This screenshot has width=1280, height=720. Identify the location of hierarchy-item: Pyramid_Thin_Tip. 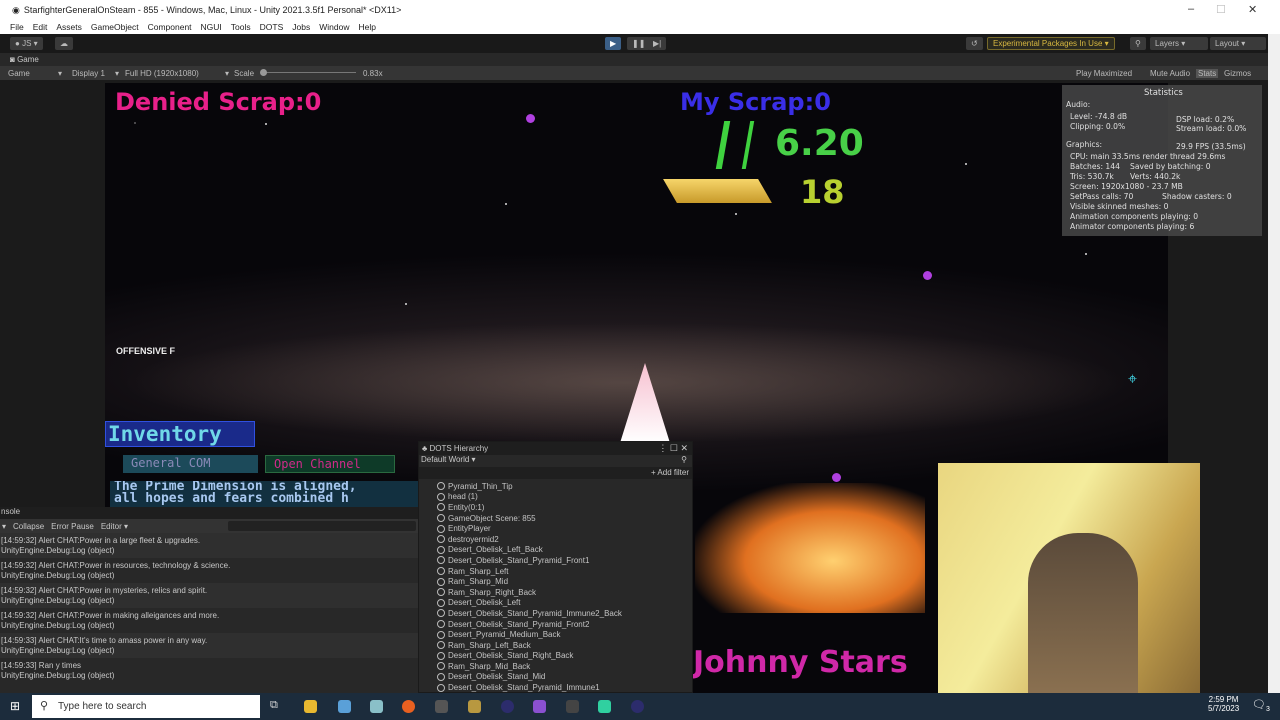
(555, 486).